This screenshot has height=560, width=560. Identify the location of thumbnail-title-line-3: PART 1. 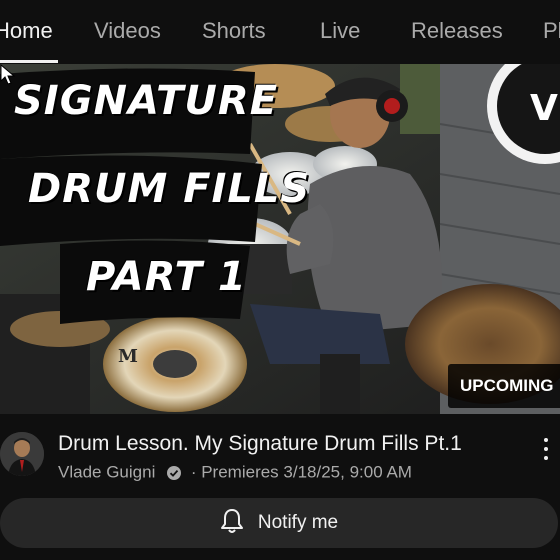
(166, 277).